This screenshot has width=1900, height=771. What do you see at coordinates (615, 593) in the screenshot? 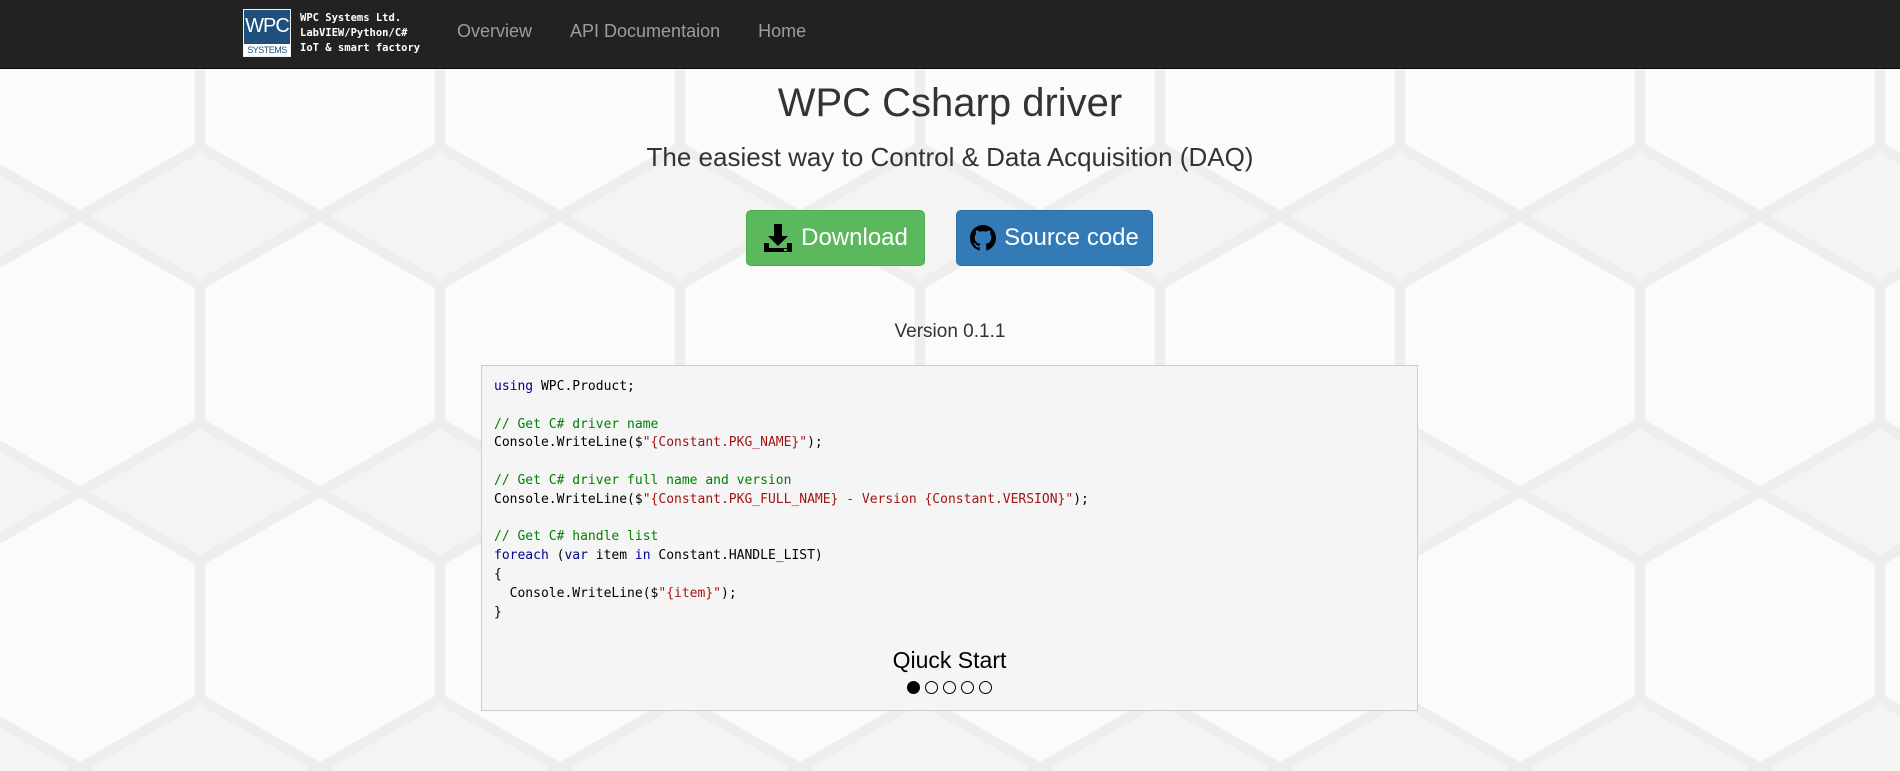
I see `code-line: Console.WriteLine($"{item}");` at bounding box center [615, 593].